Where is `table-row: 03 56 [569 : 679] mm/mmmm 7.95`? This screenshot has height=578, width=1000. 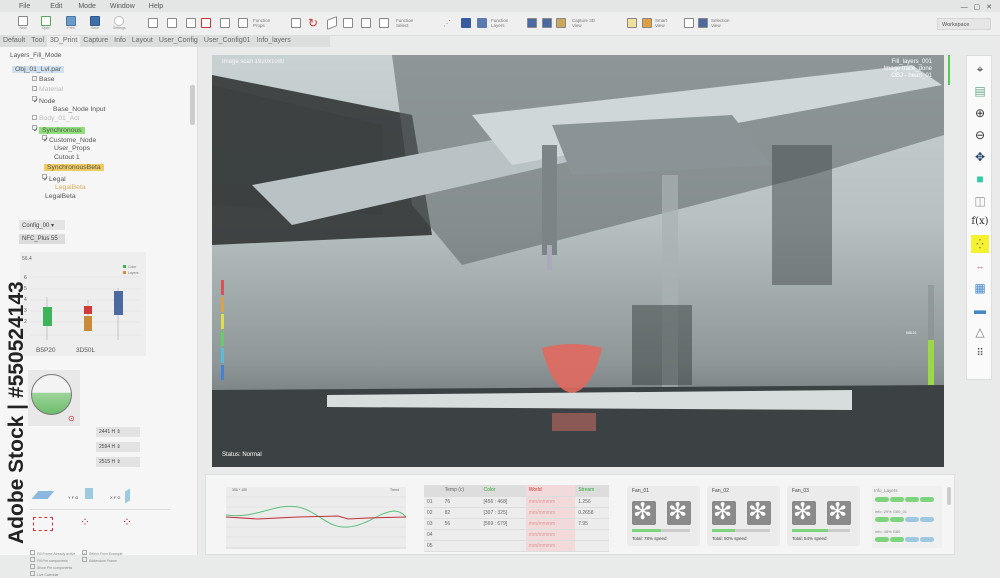
table-row: 03 56 [569 : 679] mm/mmmm 7.95 is located at coordinates (516, 524).